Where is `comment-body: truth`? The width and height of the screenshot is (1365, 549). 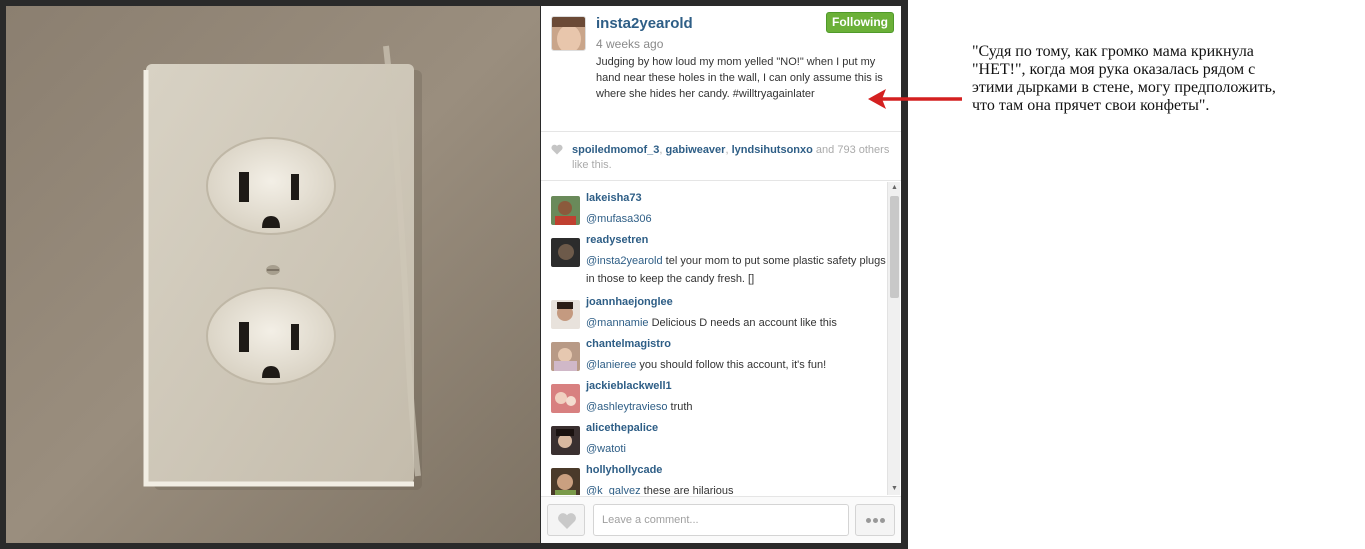
comment-body: truth is located at coordinates (680, 407).